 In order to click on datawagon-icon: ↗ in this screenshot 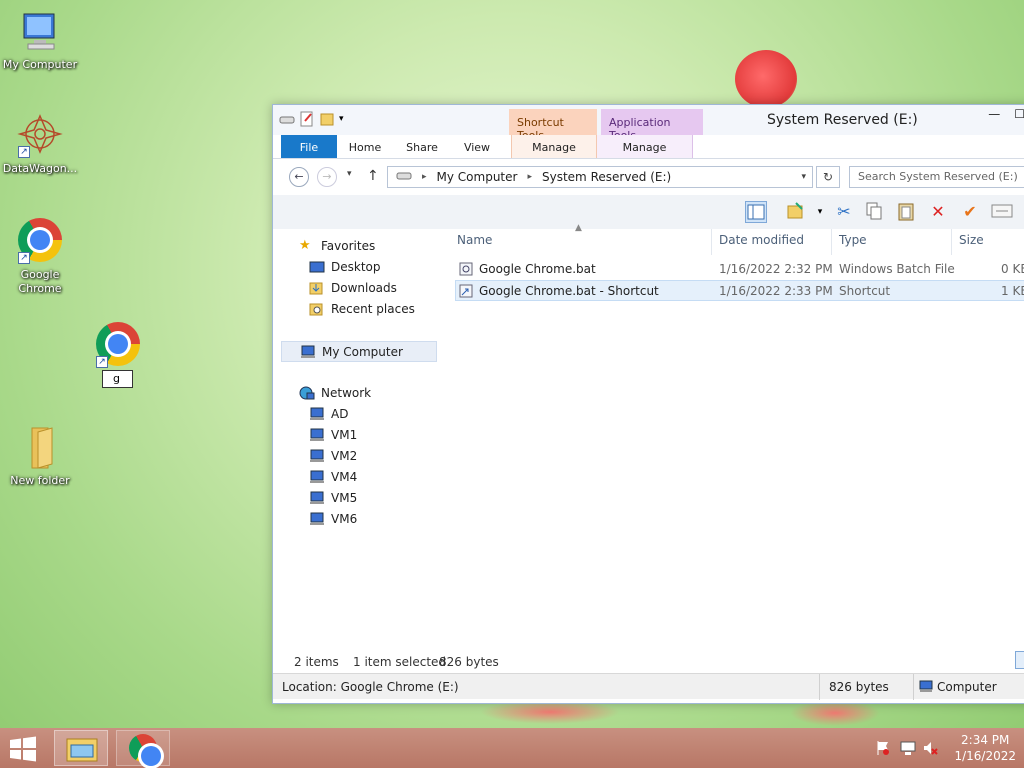, I will do `click(40, 136)`.